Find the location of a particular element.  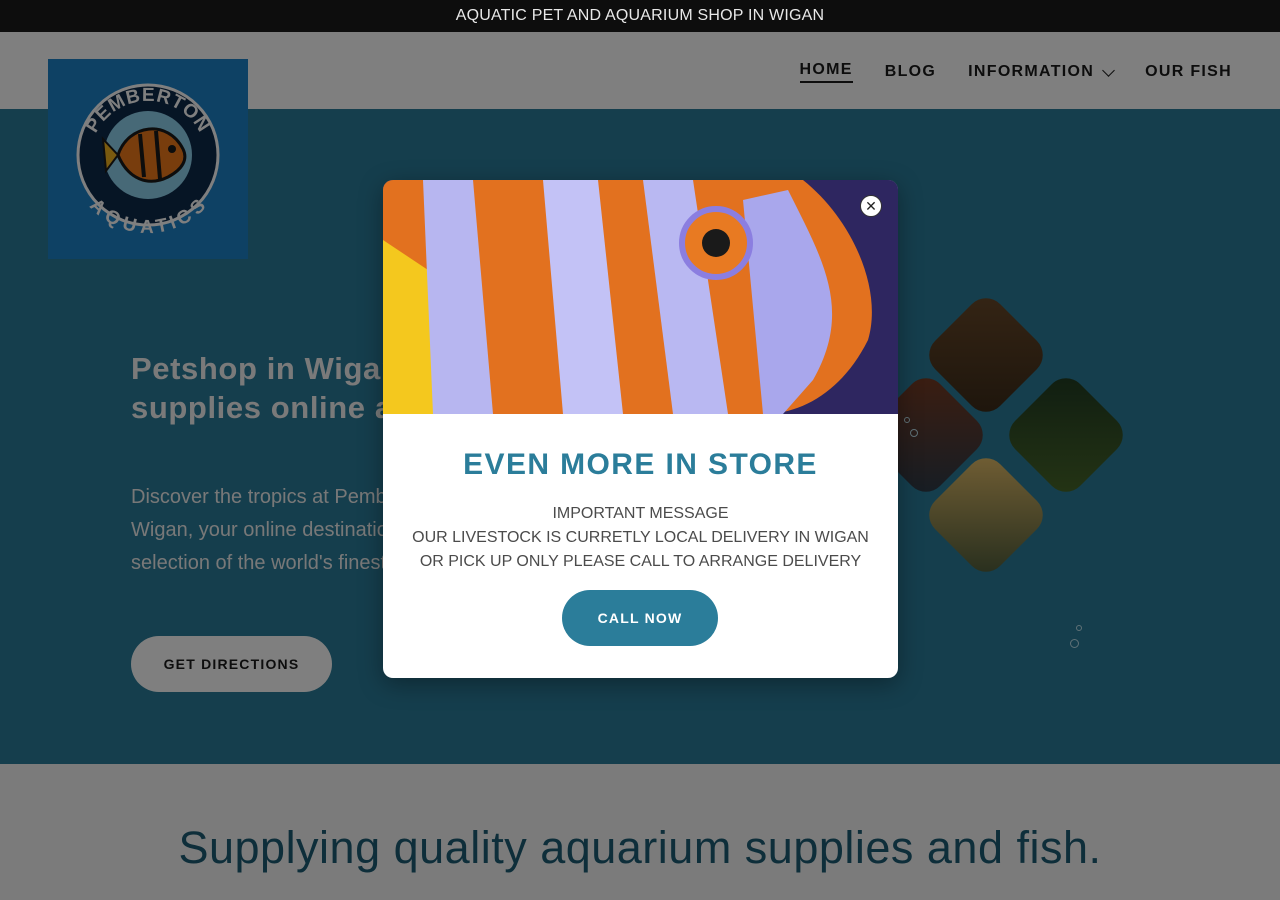

modal-fish-image is located at coordinates (640, 297).